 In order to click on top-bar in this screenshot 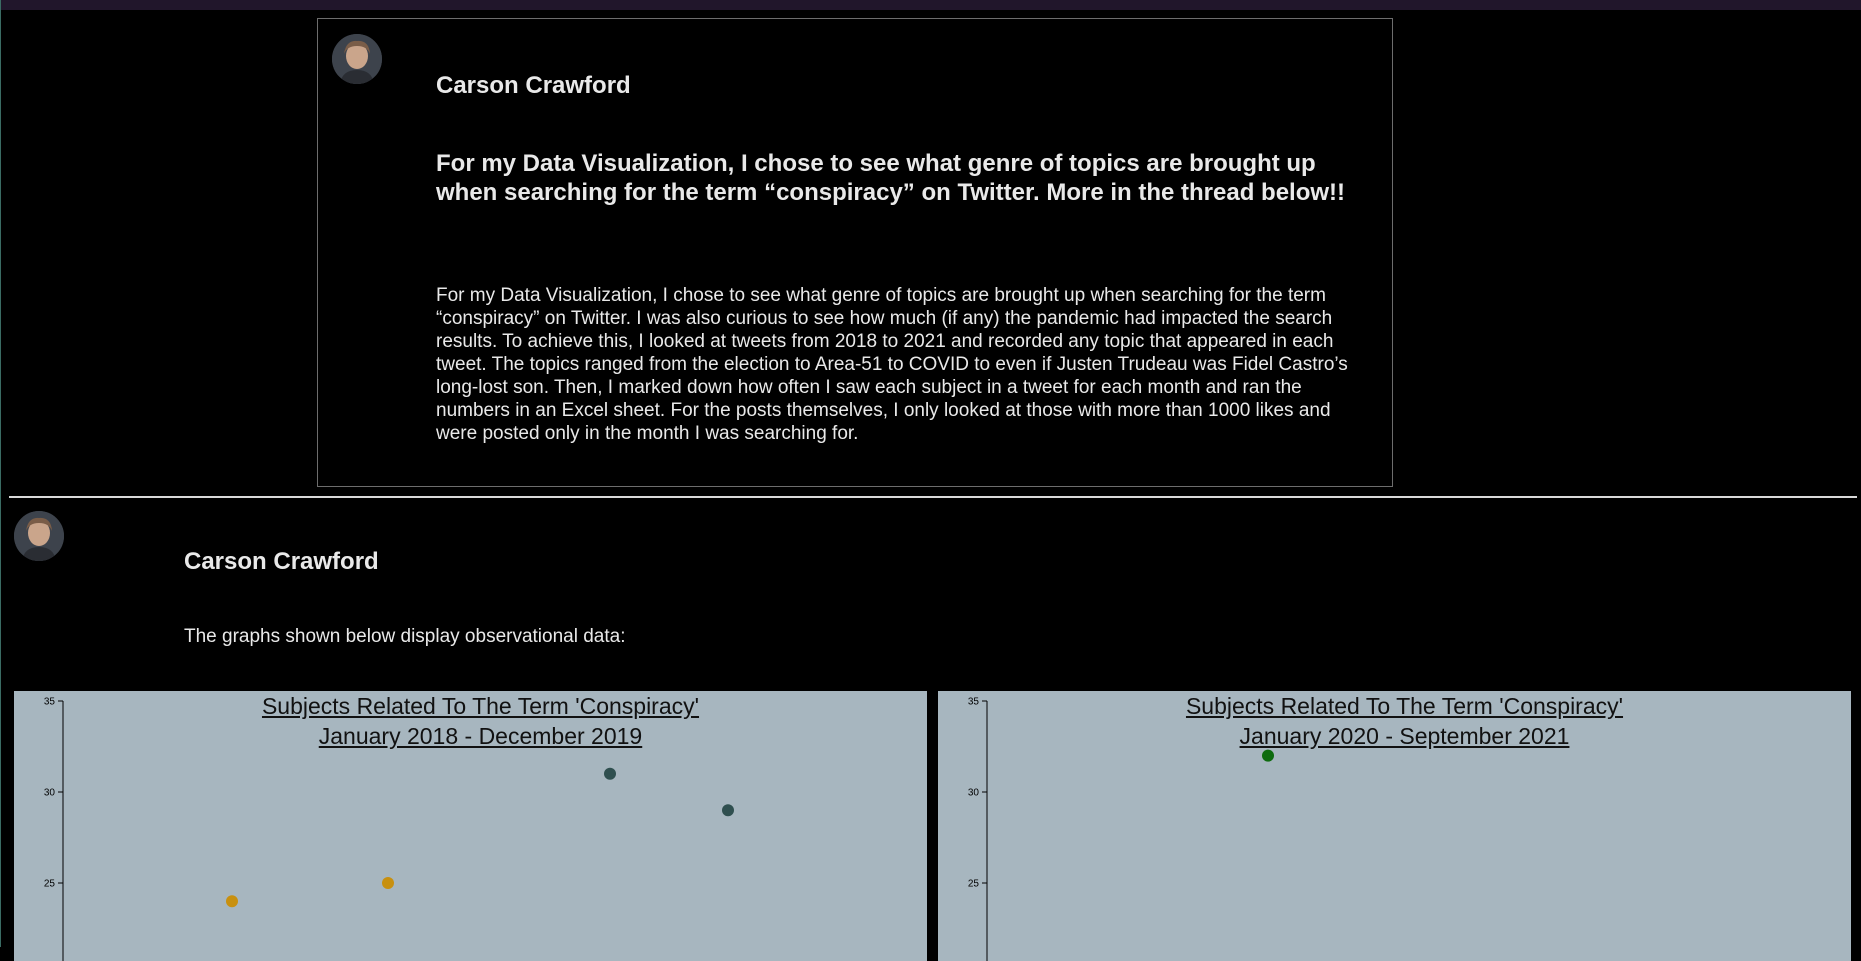, I will do `click(930, 5)`.